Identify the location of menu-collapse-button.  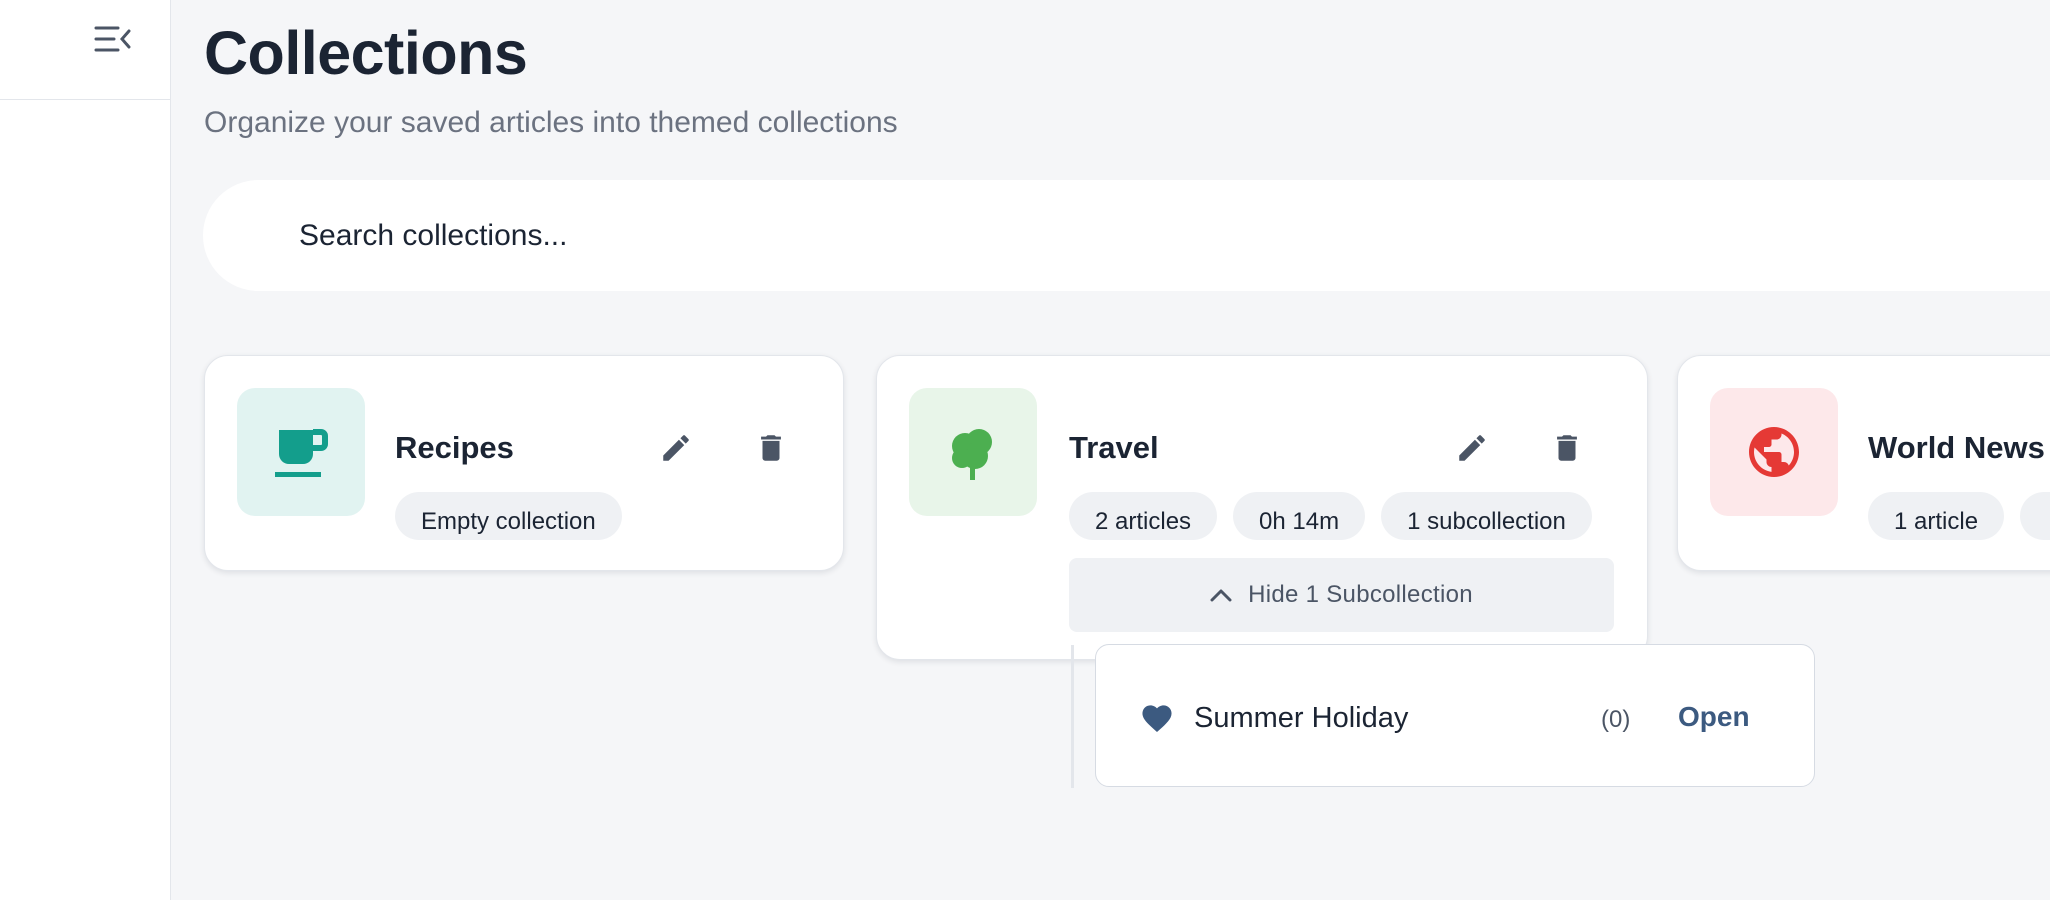
(113, 39).